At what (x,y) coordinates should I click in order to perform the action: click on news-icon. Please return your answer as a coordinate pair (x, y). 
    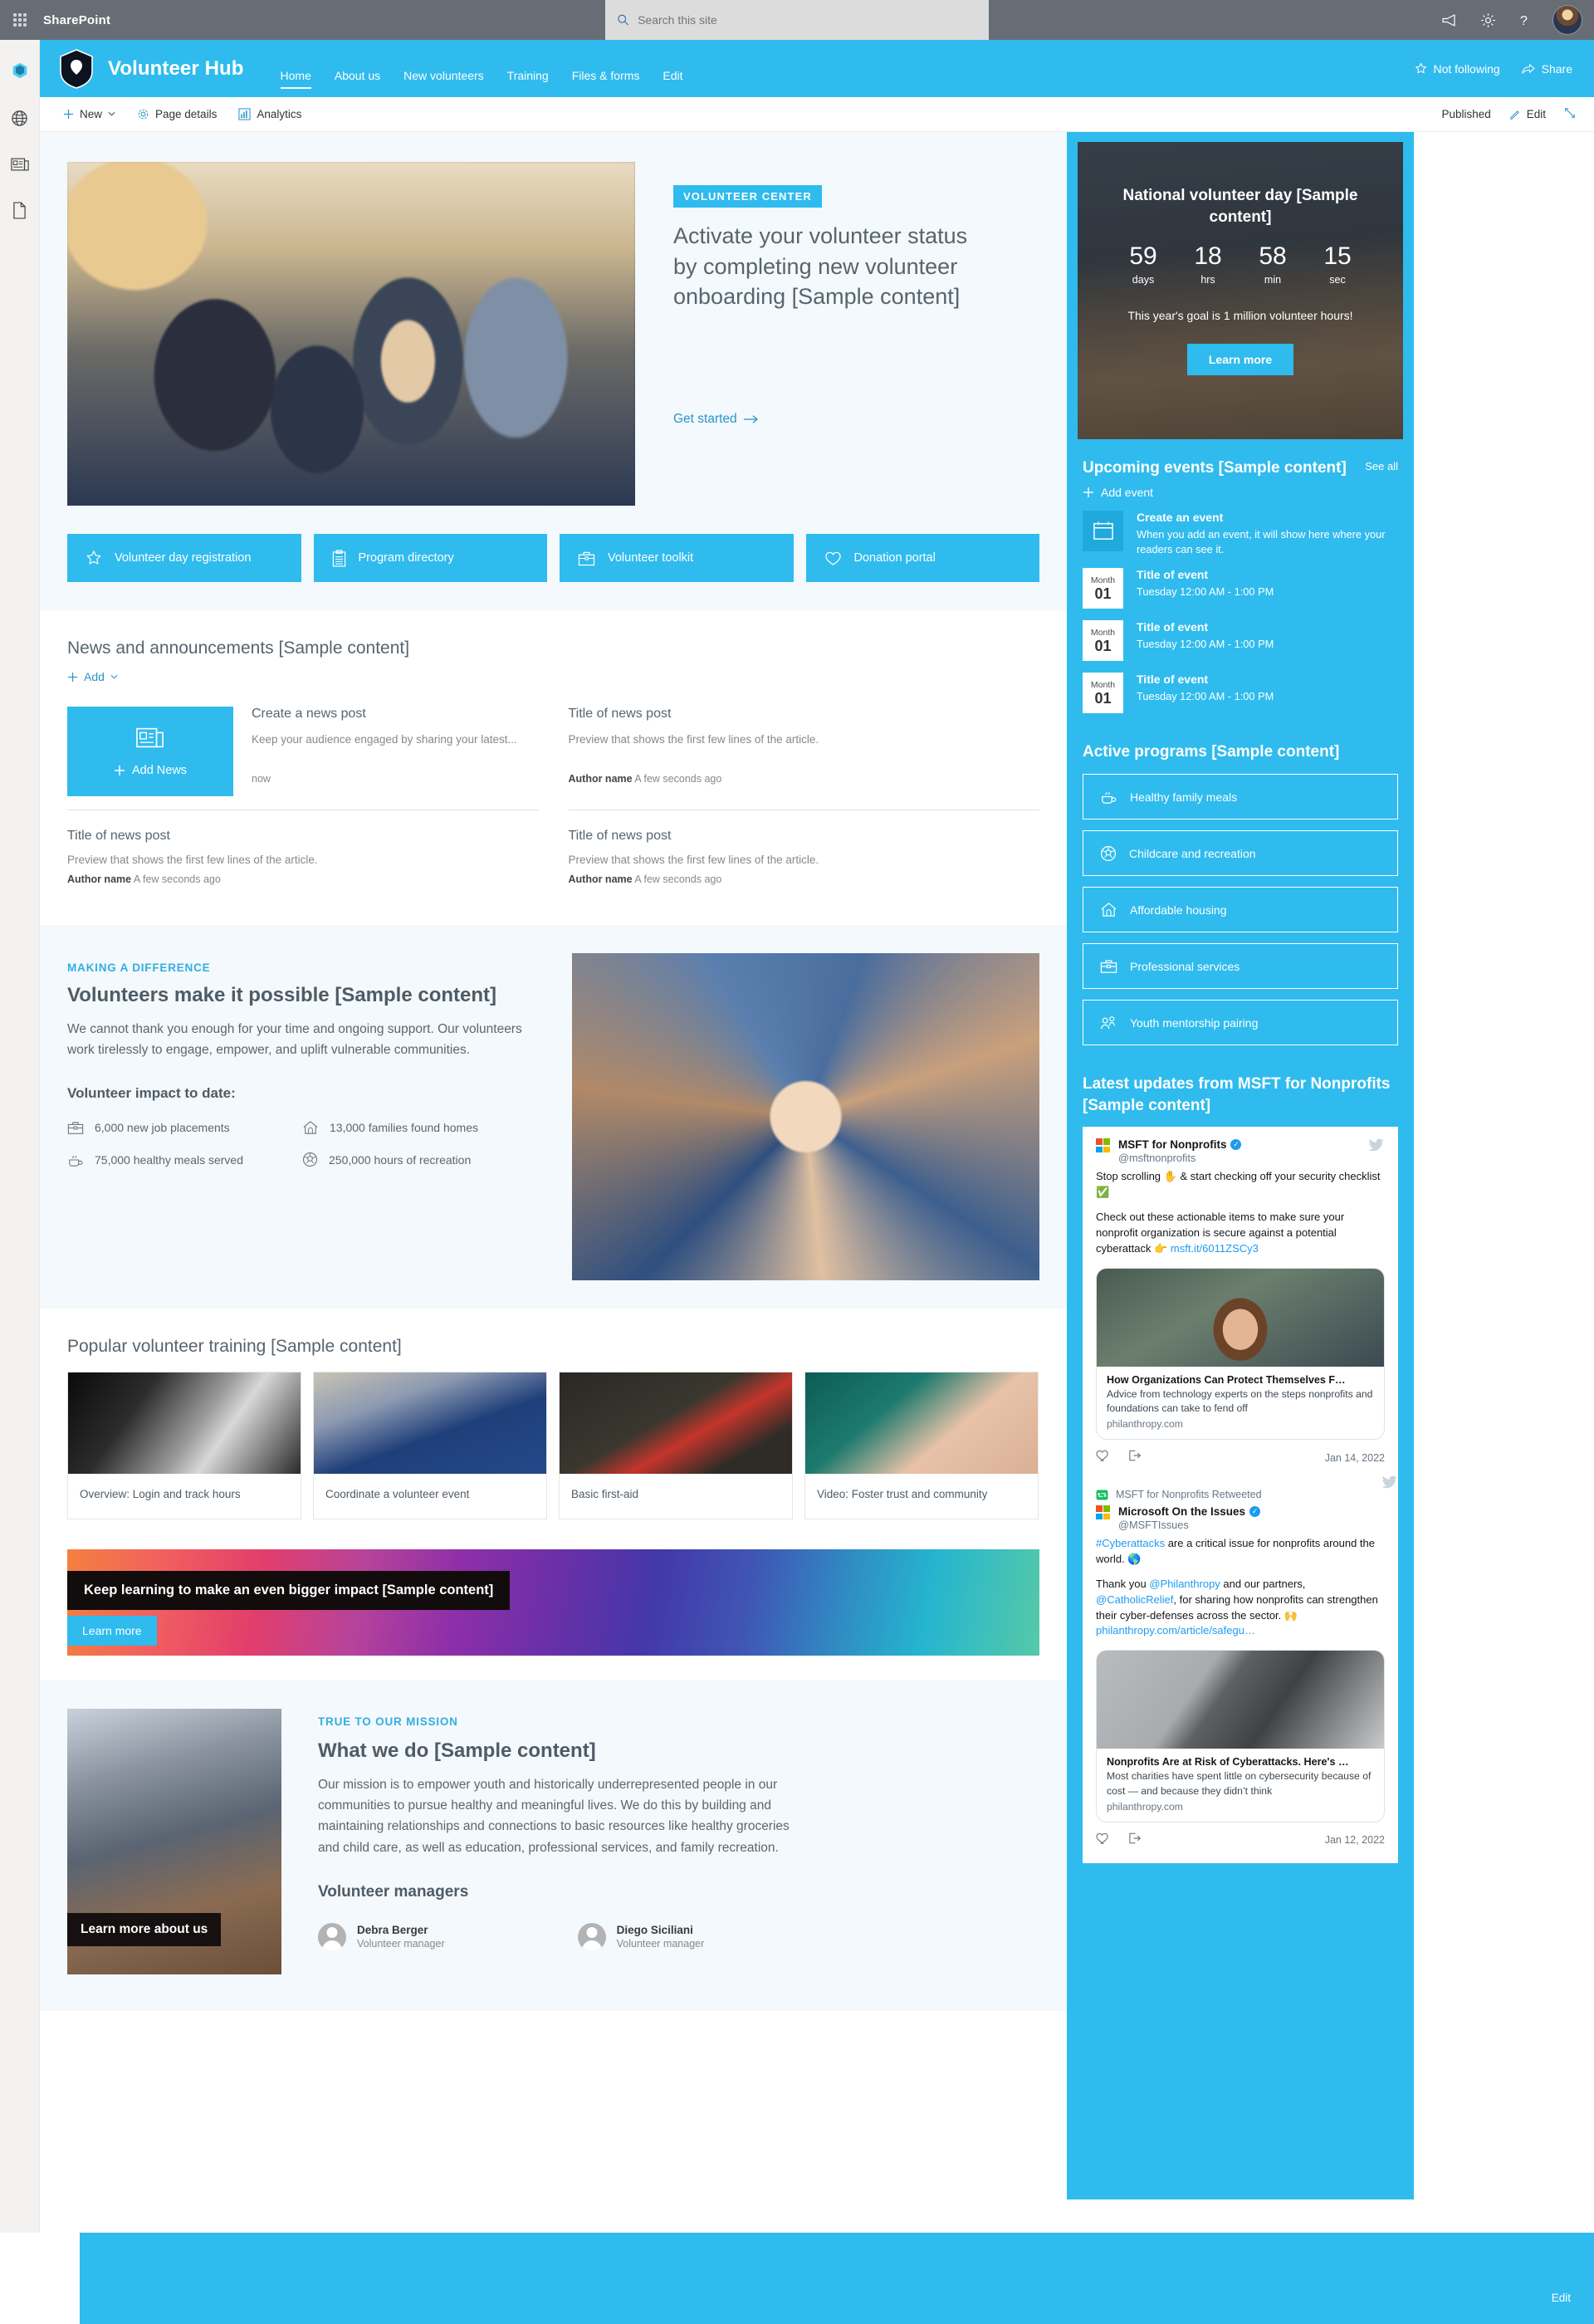
    Looking at the image, I should click on (19, 164).